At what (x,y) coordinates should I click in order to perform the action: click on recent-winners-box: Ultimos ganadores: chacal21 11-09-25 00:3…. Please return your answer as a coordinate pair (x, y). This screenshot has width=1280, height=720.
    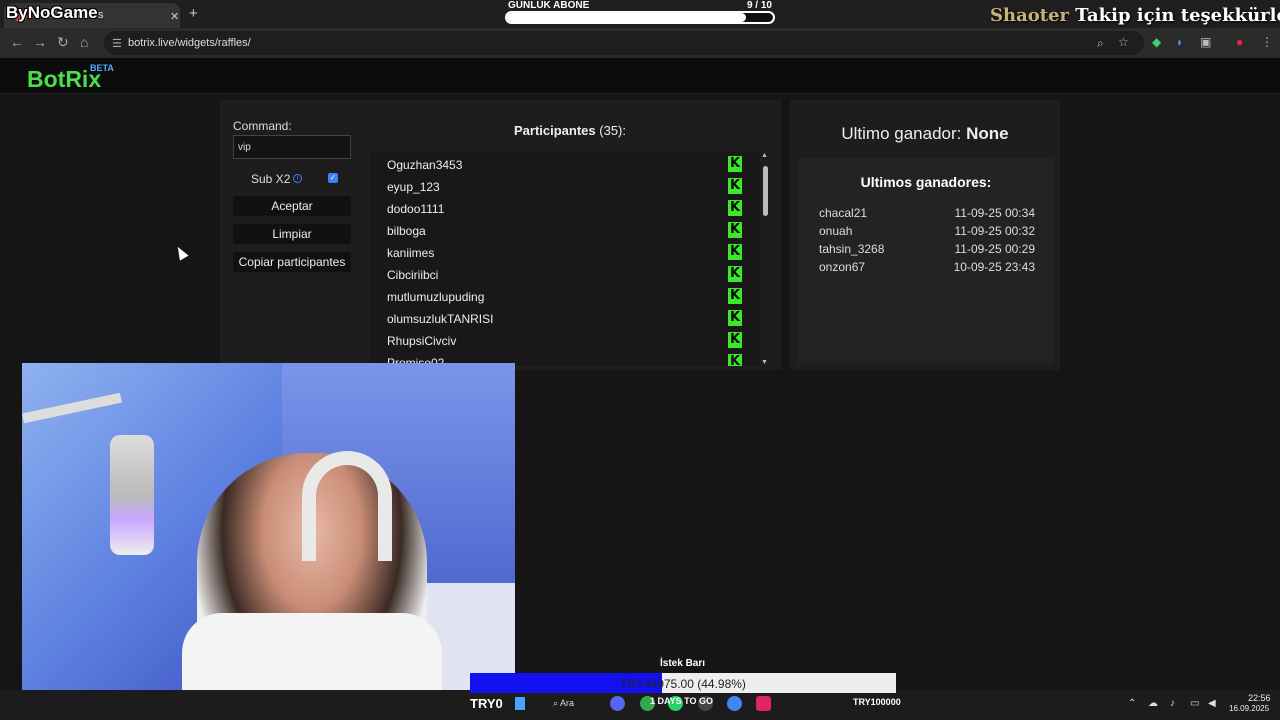
    Looking at the image, I should click on (926, 261).